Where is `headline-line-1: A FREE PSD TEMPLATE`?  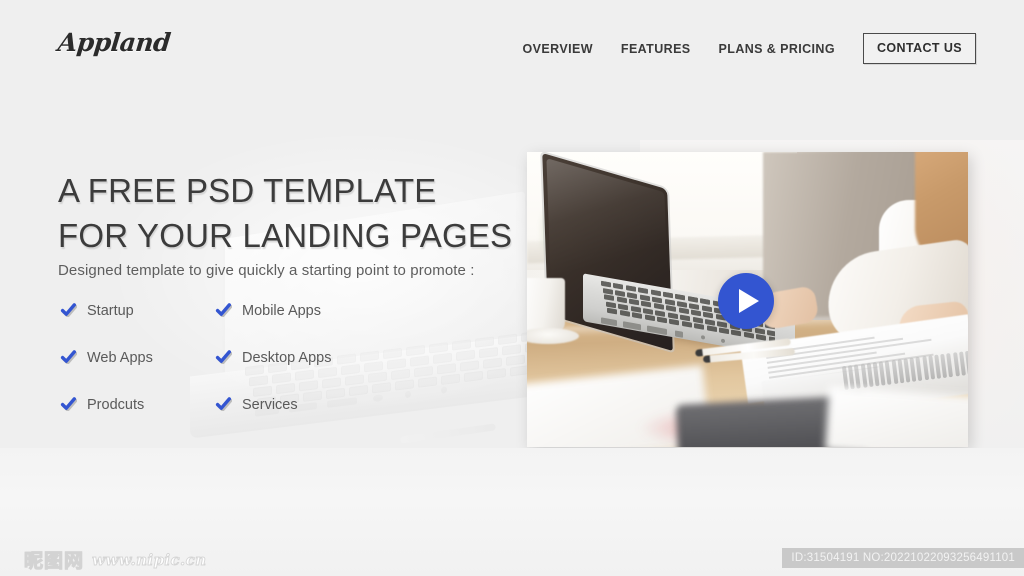 headline-line-1: A FREE PSD TEMPLATE is located at coordinates (247, 190).